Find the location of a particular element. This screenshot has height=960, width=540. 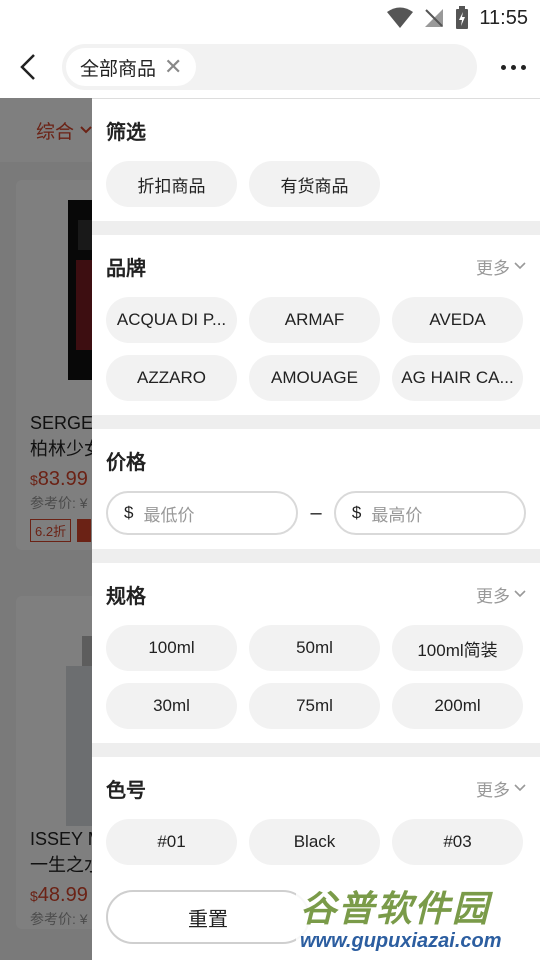

price-section: 价格 $ 最低价 – $ 最高价 is located at coordinates (316, 489).